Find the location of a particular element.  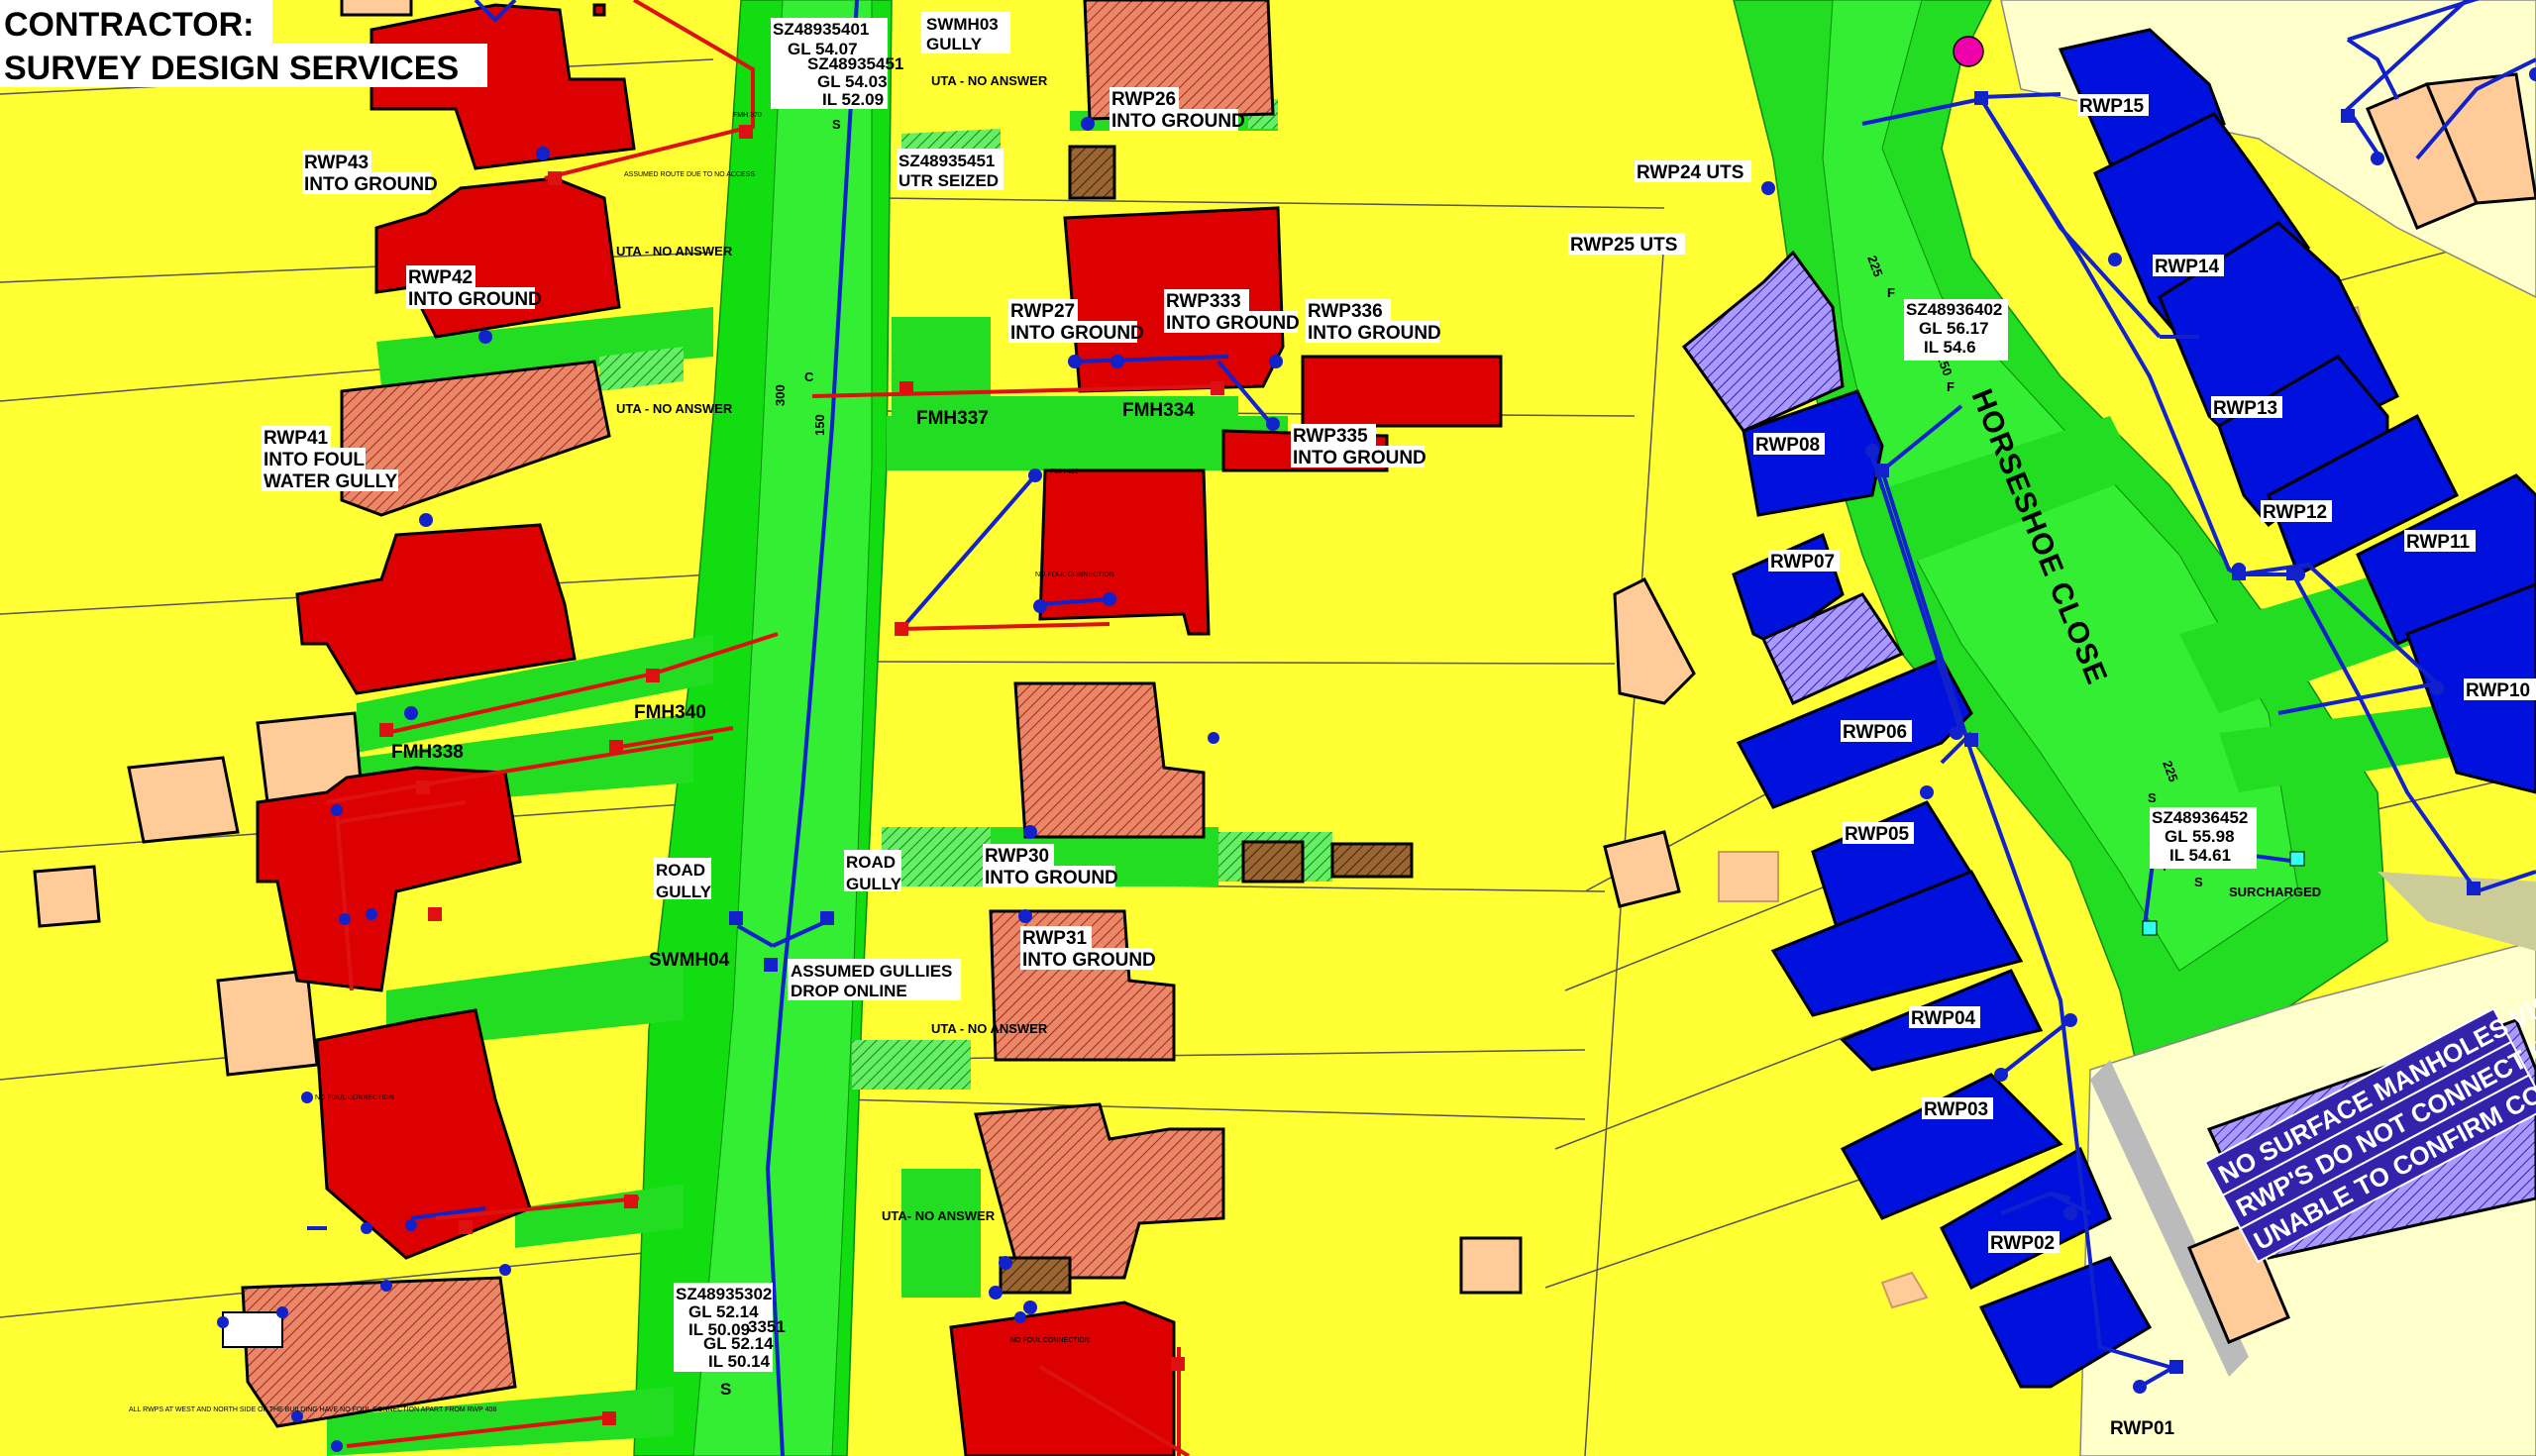

map-label-fmh-small: FMH 370 is located at coordinates (747, 115).